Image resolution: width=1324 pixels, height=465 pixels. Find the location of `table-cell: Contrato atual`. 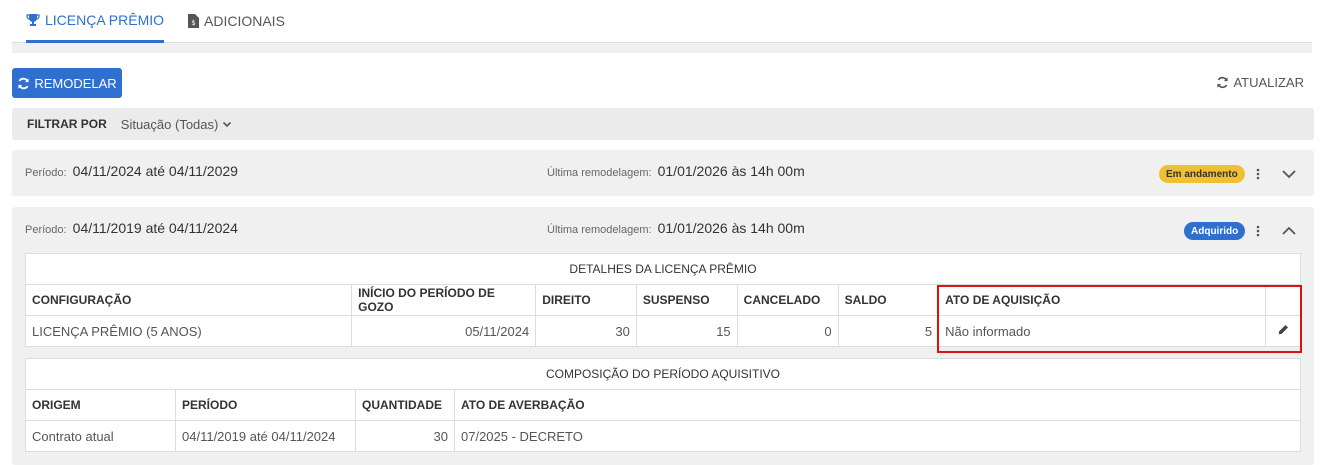

table-cell: Contrato atual is located at coordinates (100, 436).